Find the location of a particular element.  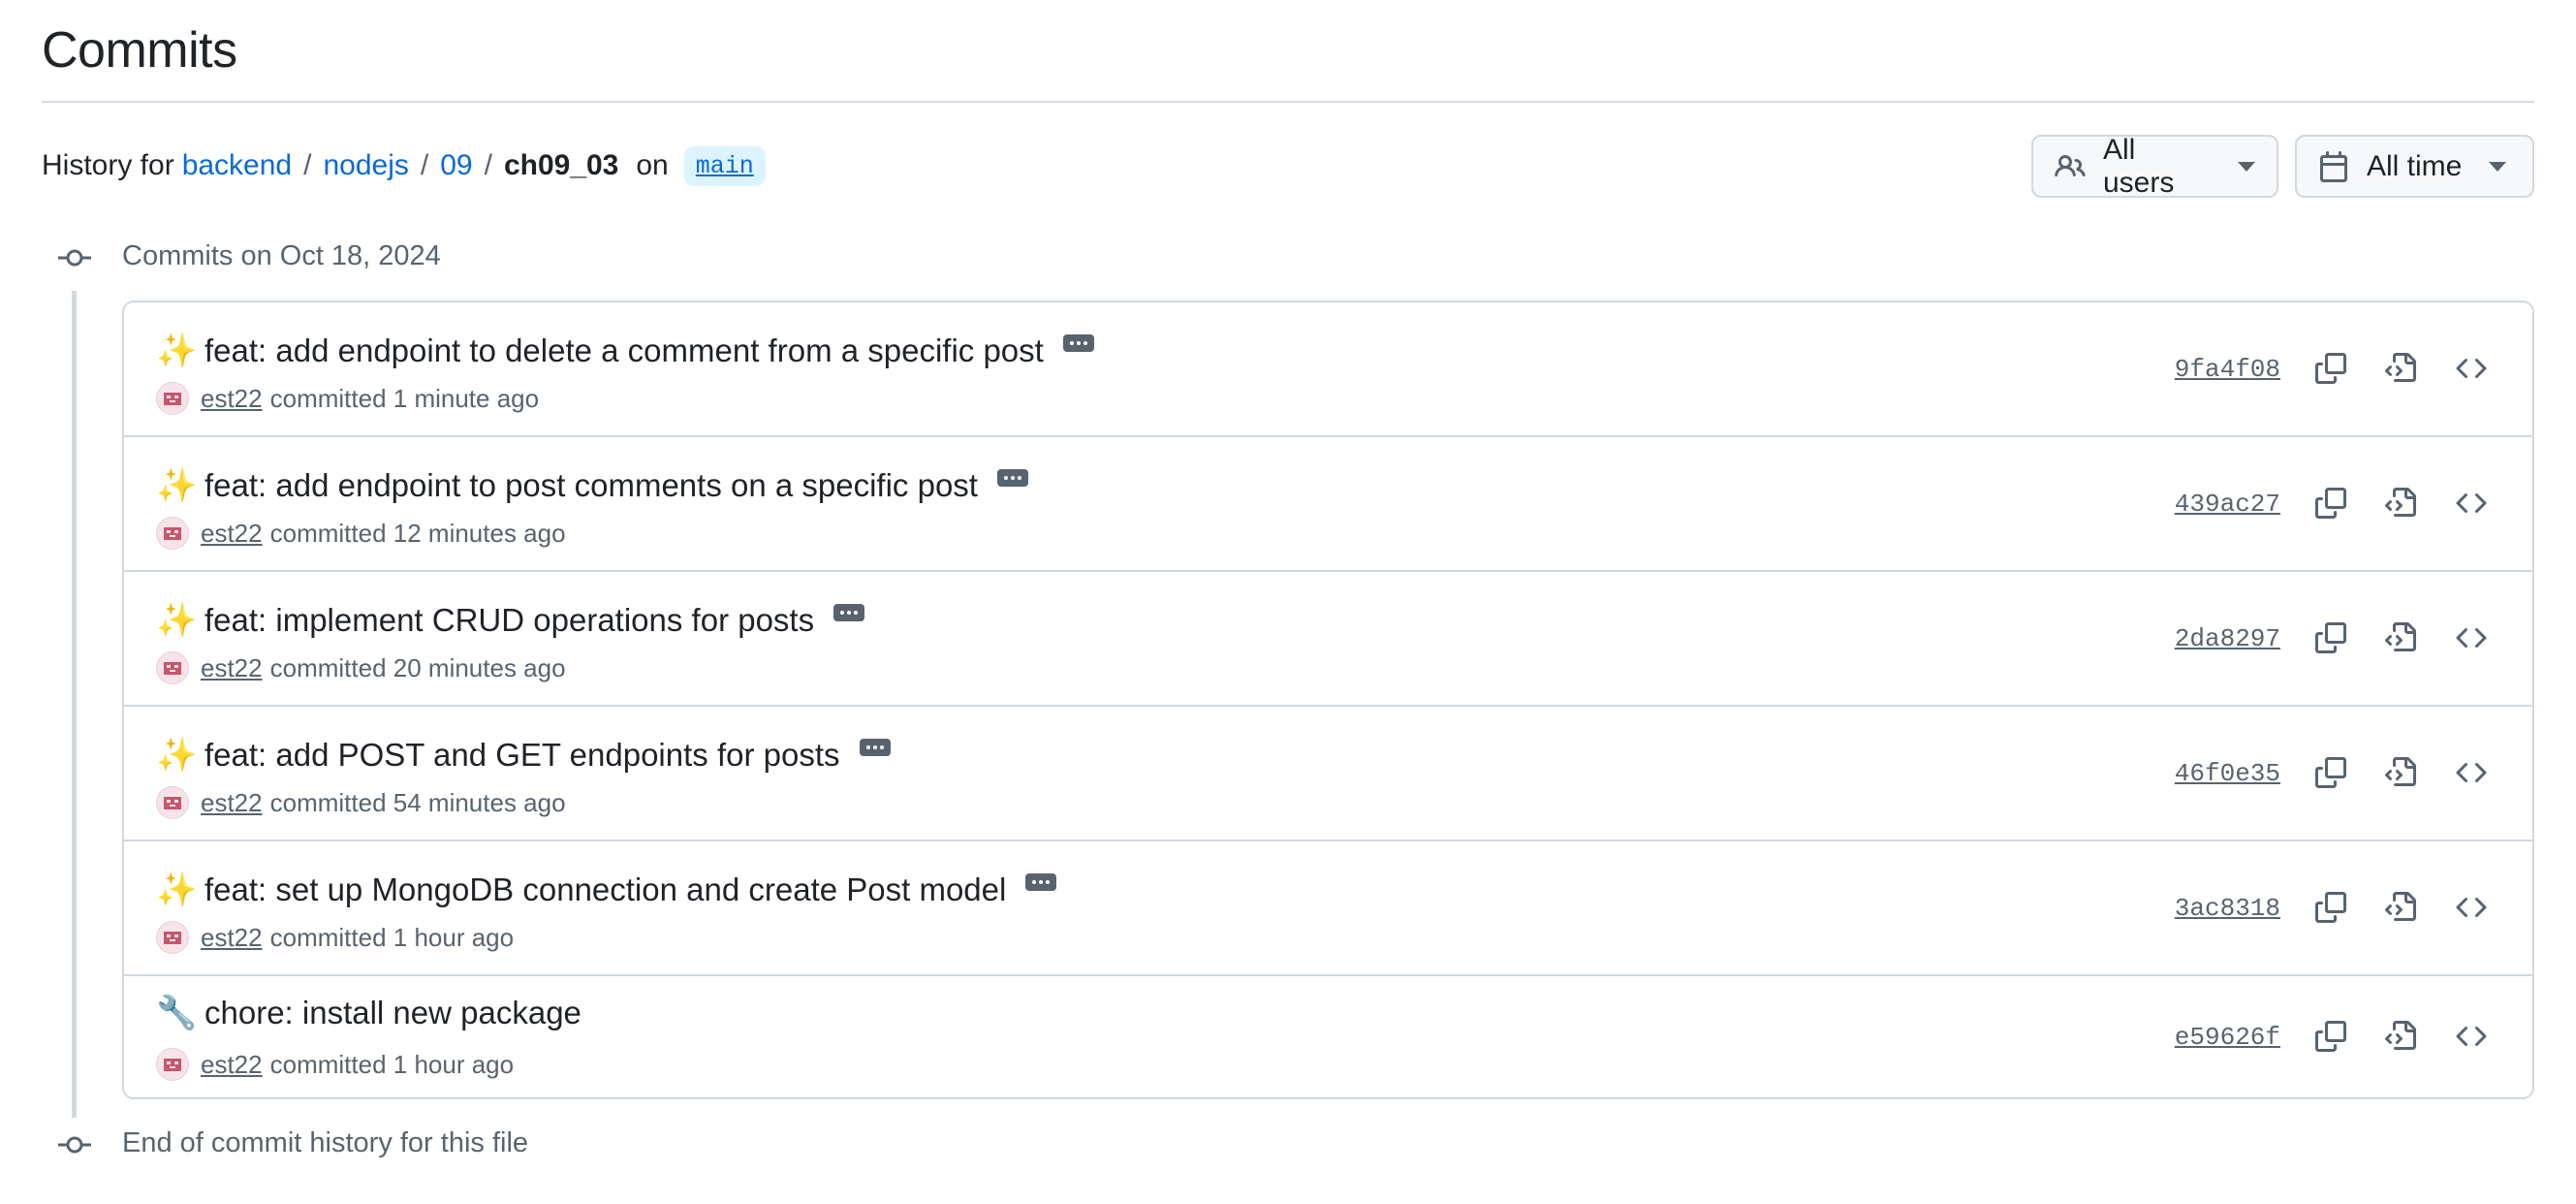

commit-sha-link: 439ac27 is located at coordinates (2227, 504).